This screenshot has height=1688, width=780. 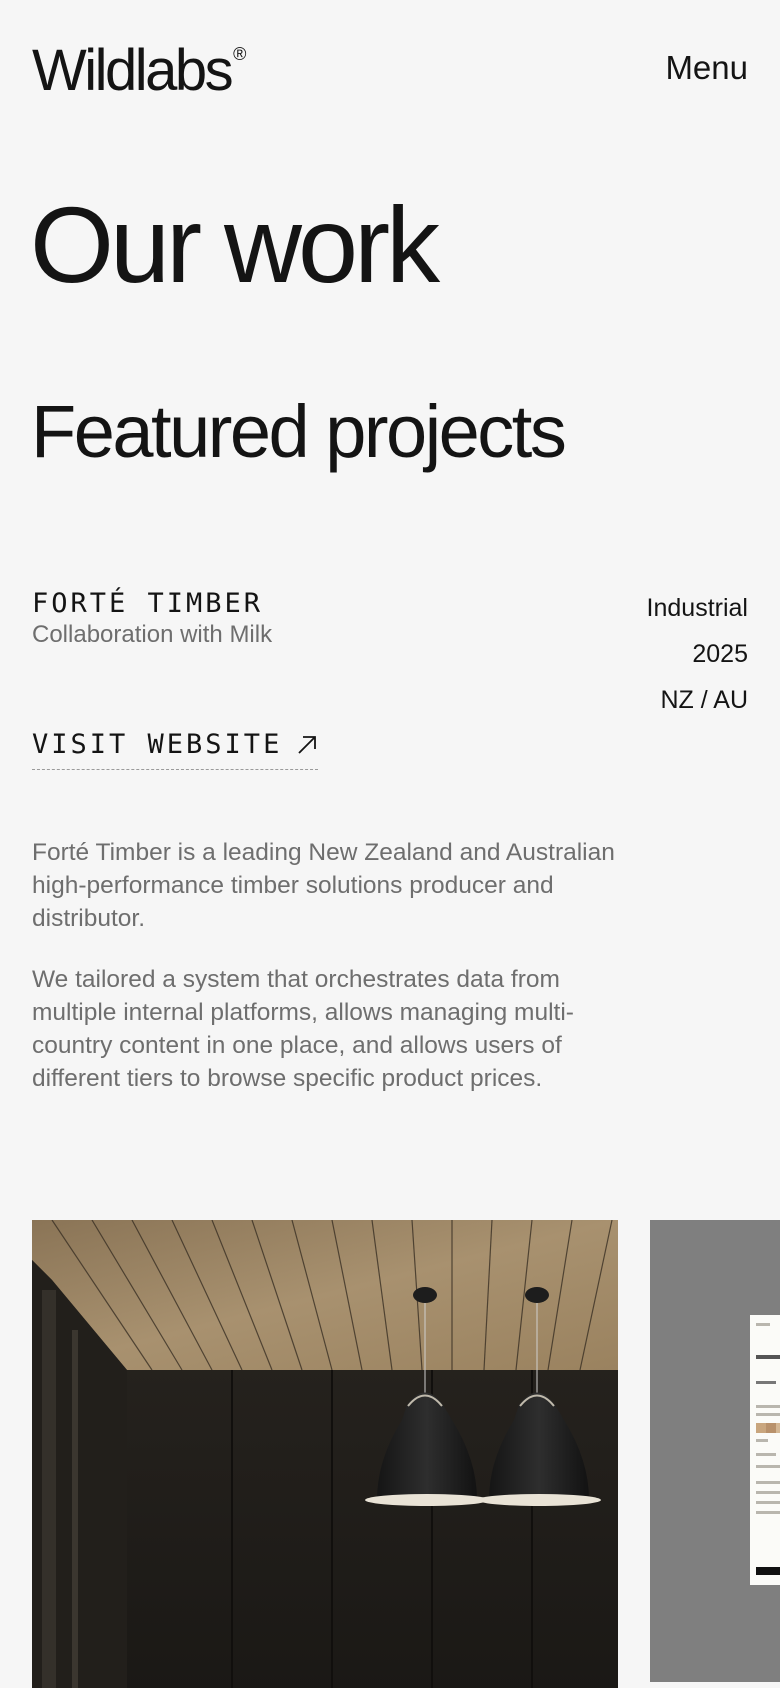 What do you see at coordinates (307, 745) in the screenshot?
I see `arrow-up-right-icon` at bounding box center [307, 745].